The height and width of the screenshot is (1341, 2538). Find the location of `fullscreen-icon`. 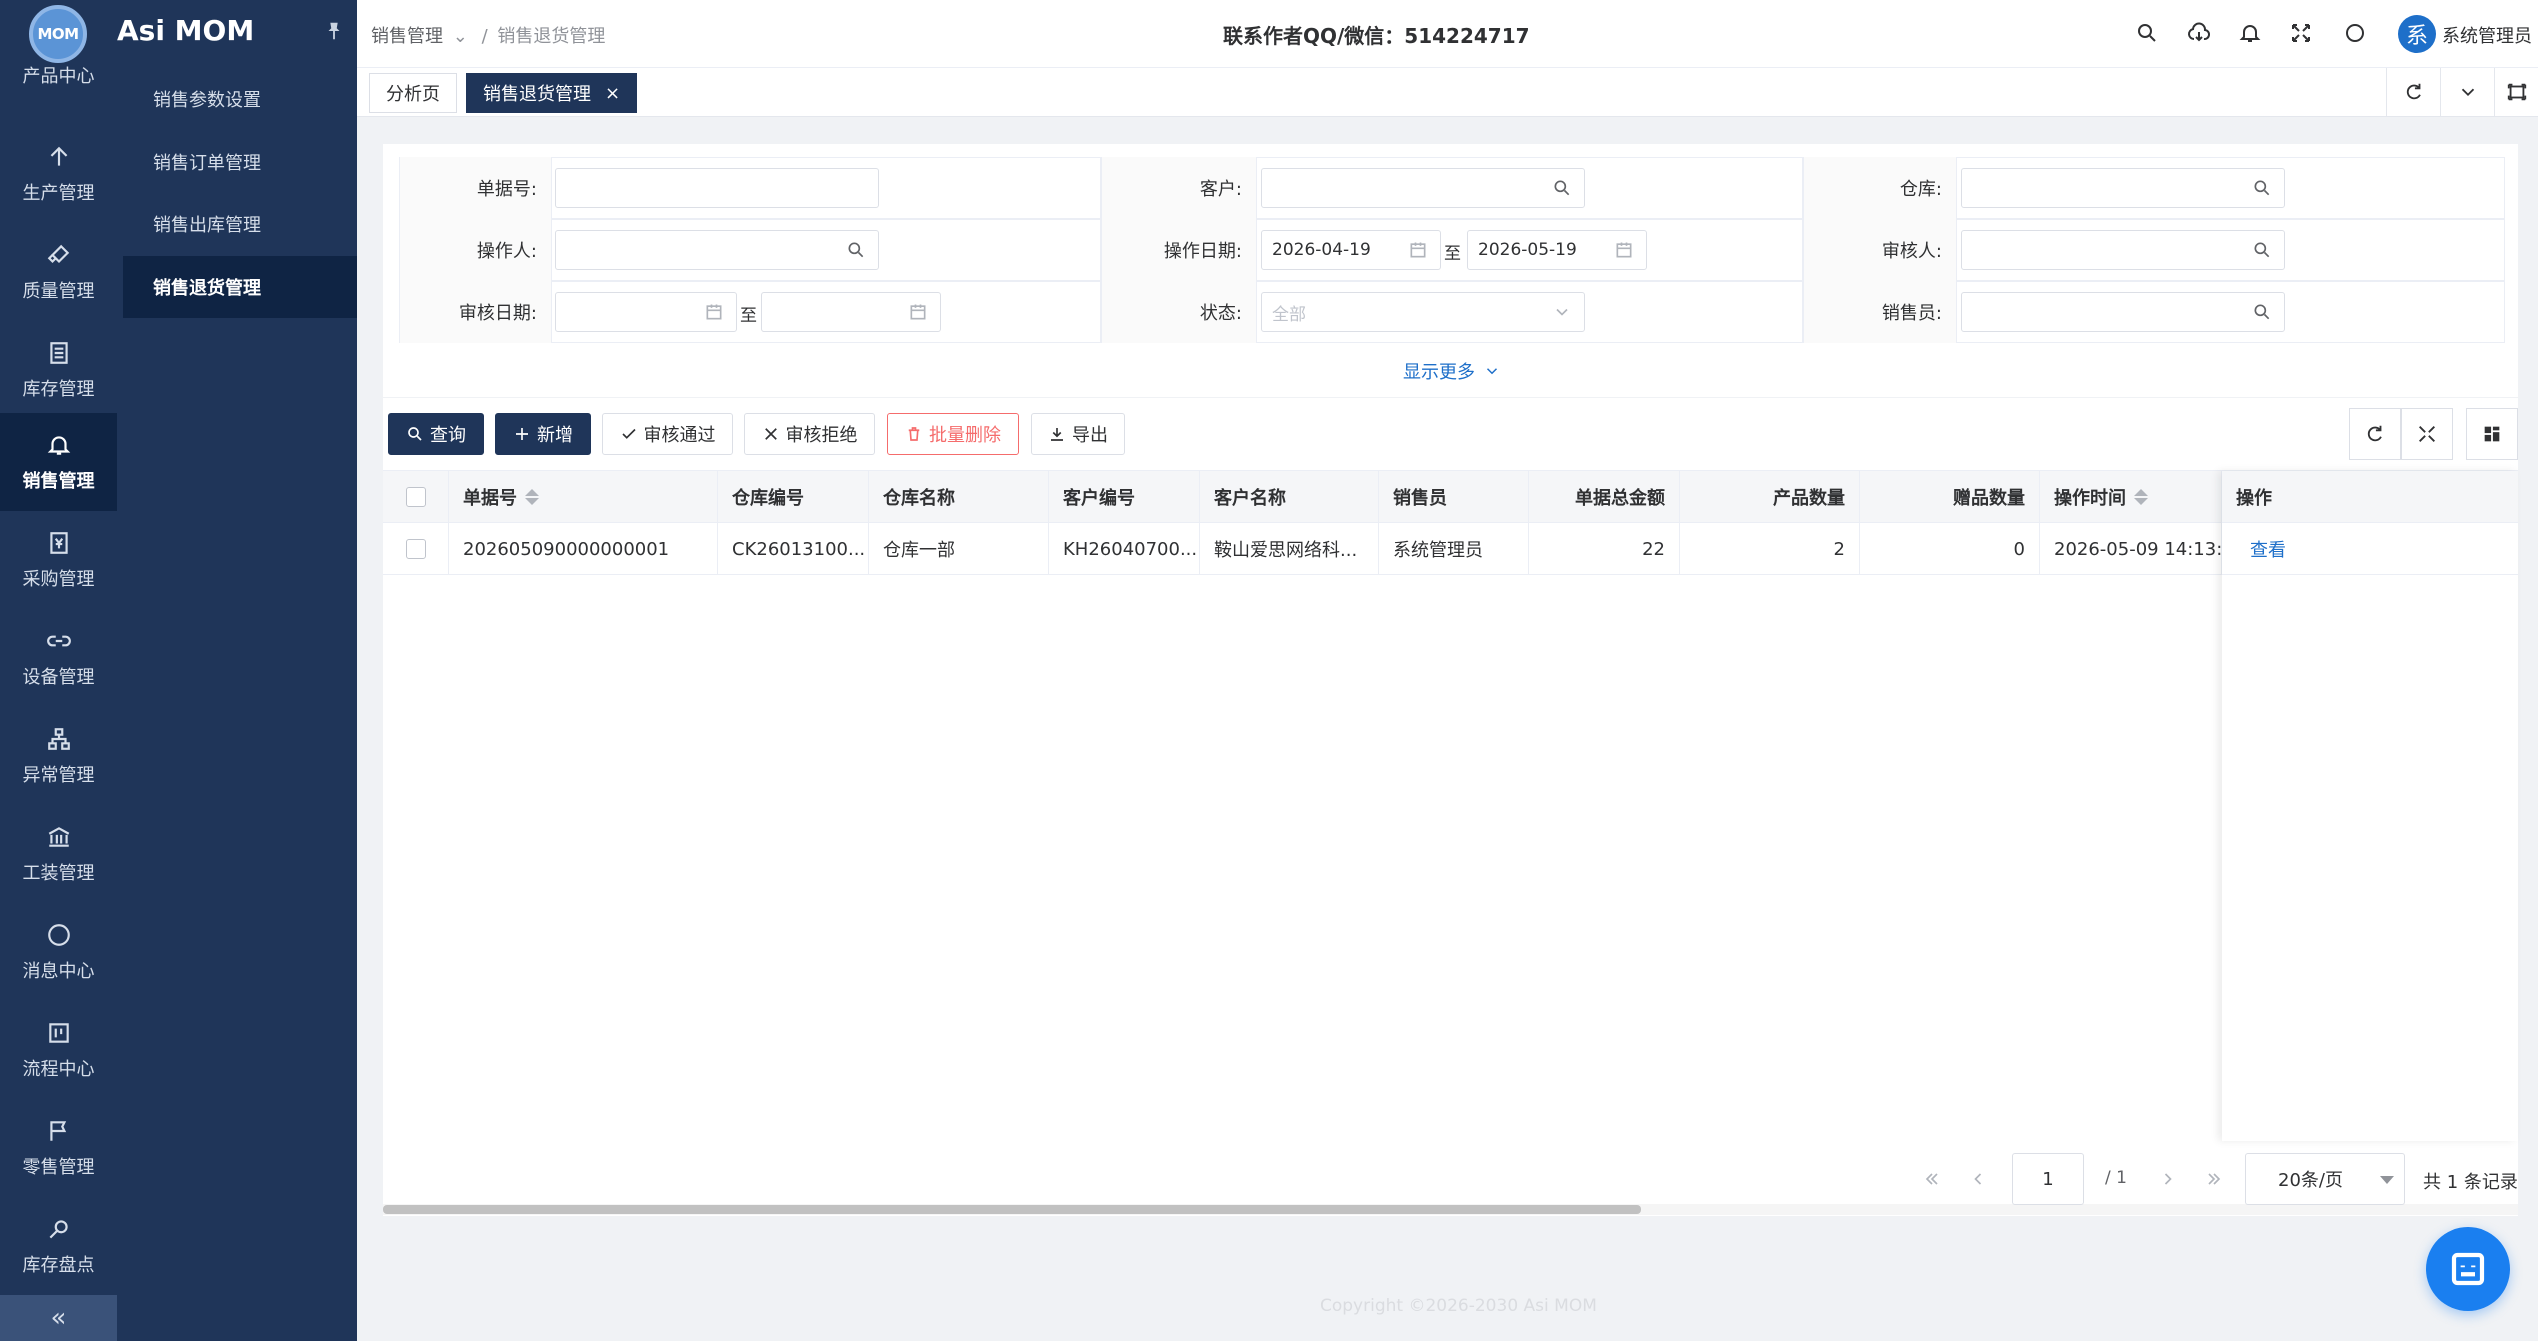

fullscreen-icon is located at coordinates (2301, 33).